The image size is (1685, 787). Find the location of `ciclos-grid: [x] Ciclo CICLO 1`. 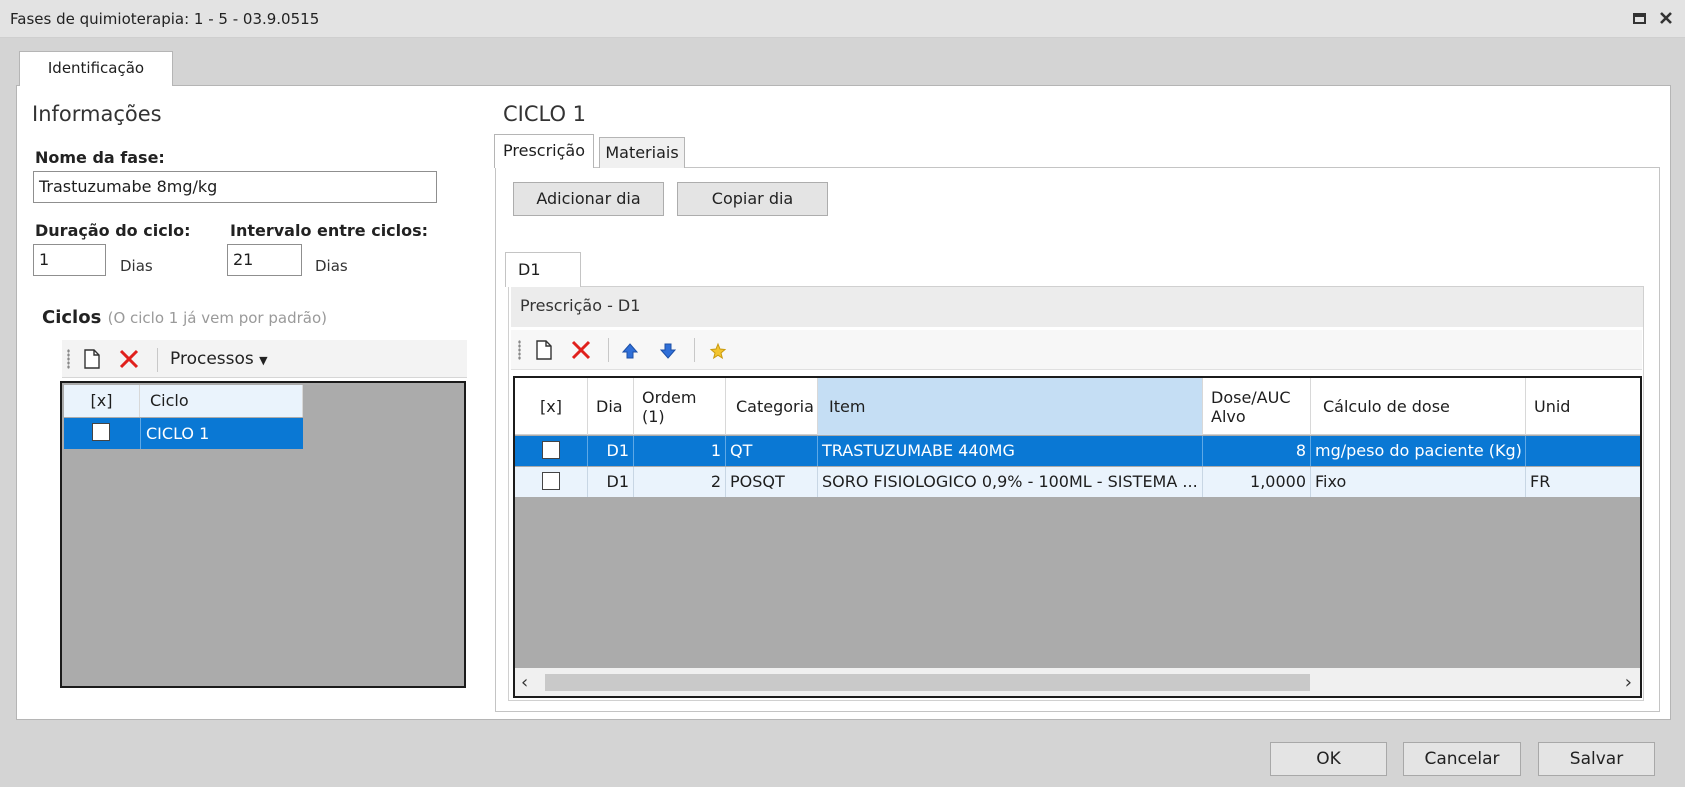

ciclos-grid: [x] Ciclo CICLO 1 is located at coordinates (263, 534).